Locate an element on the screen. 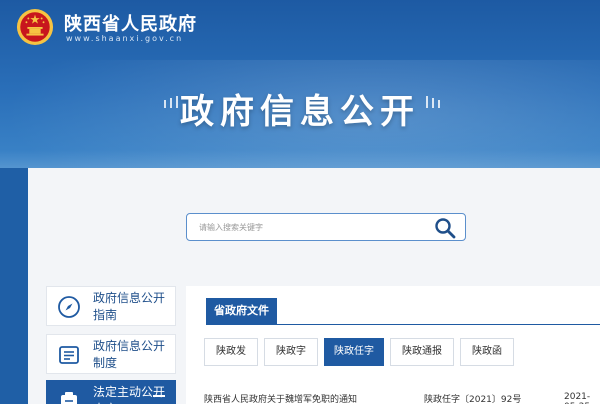  doc-tab-shaanzhengzi: 陕政字 is located at coordinates (291, 352).